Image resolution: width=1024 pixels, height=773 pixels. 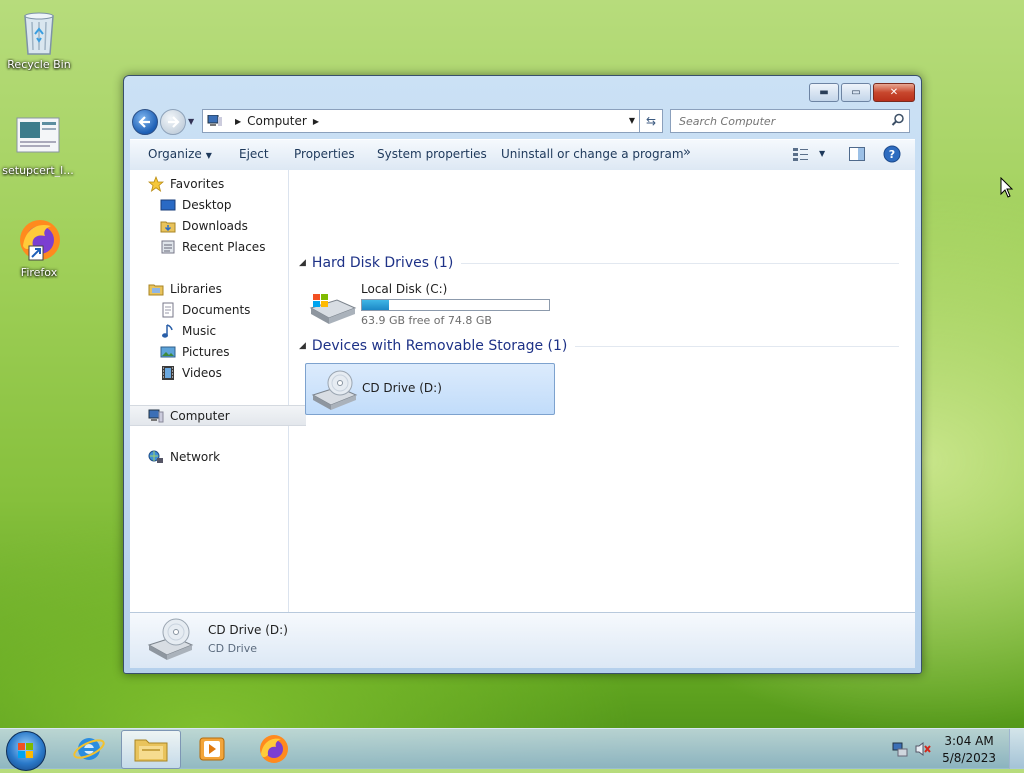 I want to click on nav-label: Favorites, so click(x=197, y=184).